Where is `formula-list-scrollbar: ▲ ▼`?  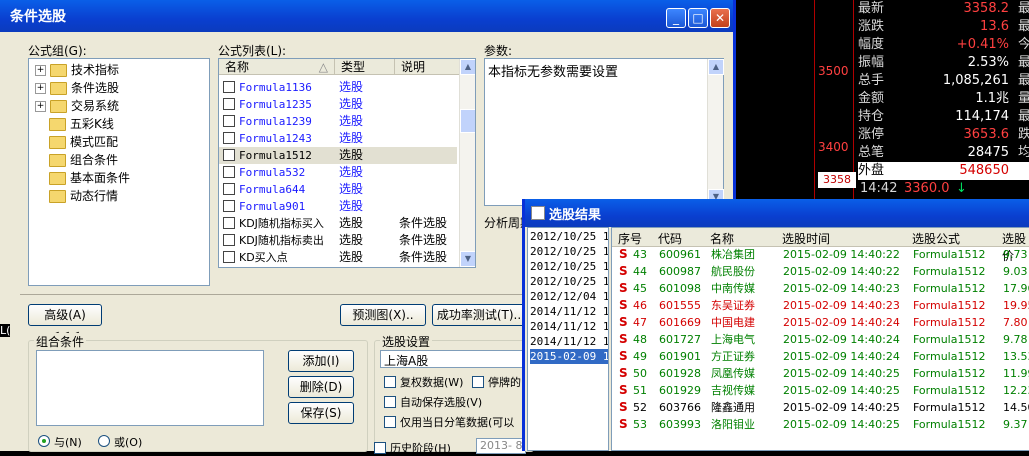 formula-list-scrollbar: ▲ ▼ is located at coordinates (467, 163).